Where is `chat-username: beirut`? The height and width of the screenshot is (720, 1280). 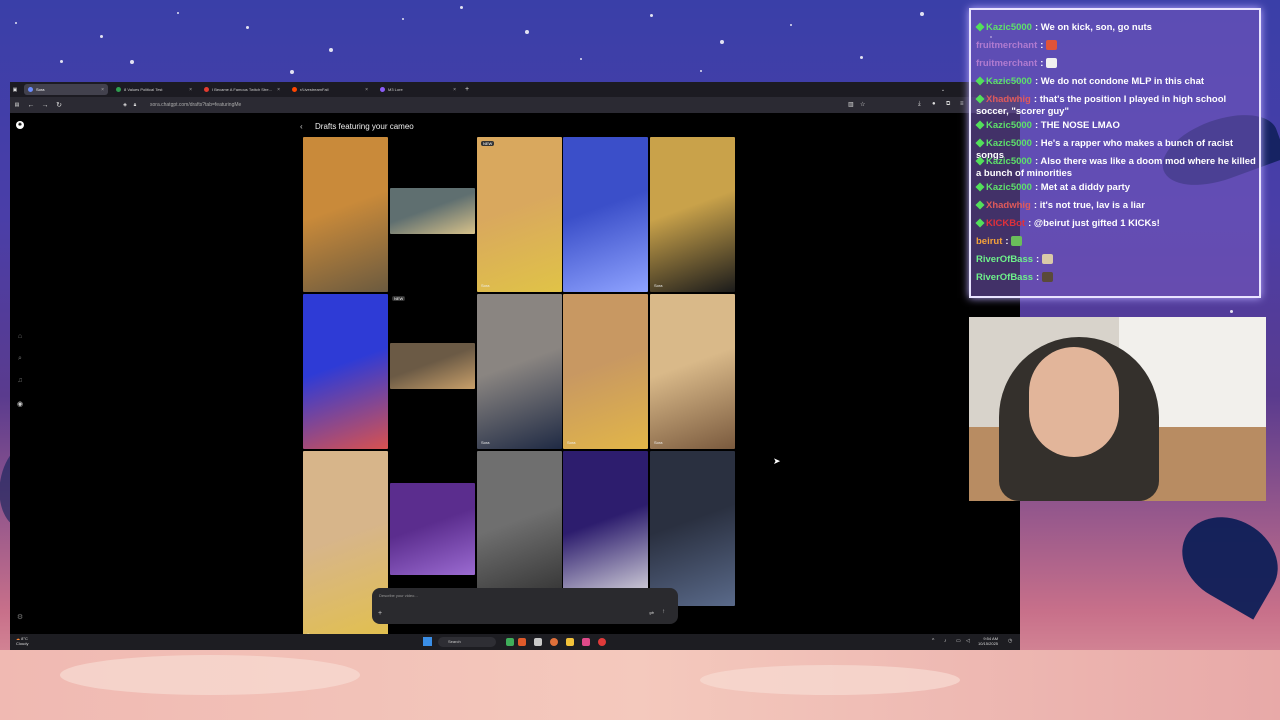 chat-username: beirut is located at coordinates (989, 241).